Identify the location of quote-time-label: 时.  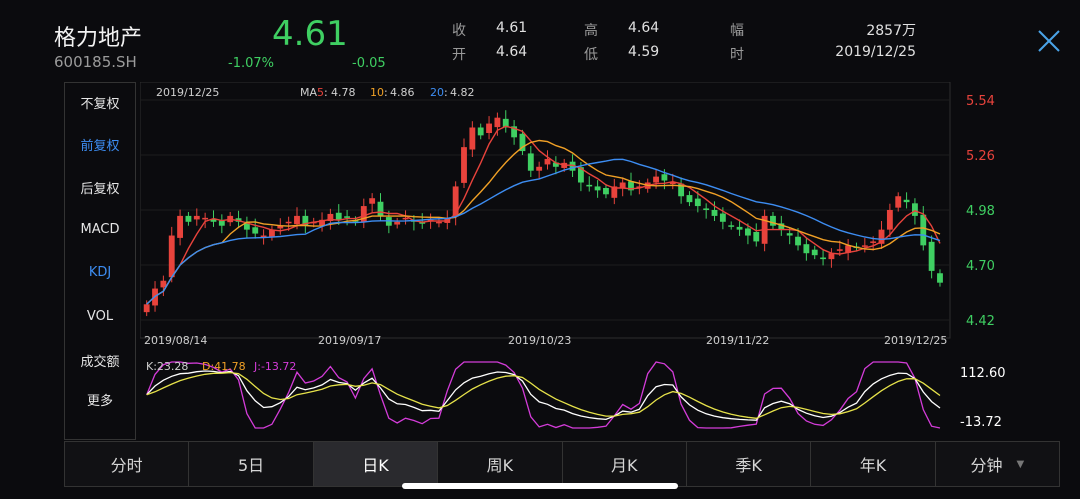
(737, 55).